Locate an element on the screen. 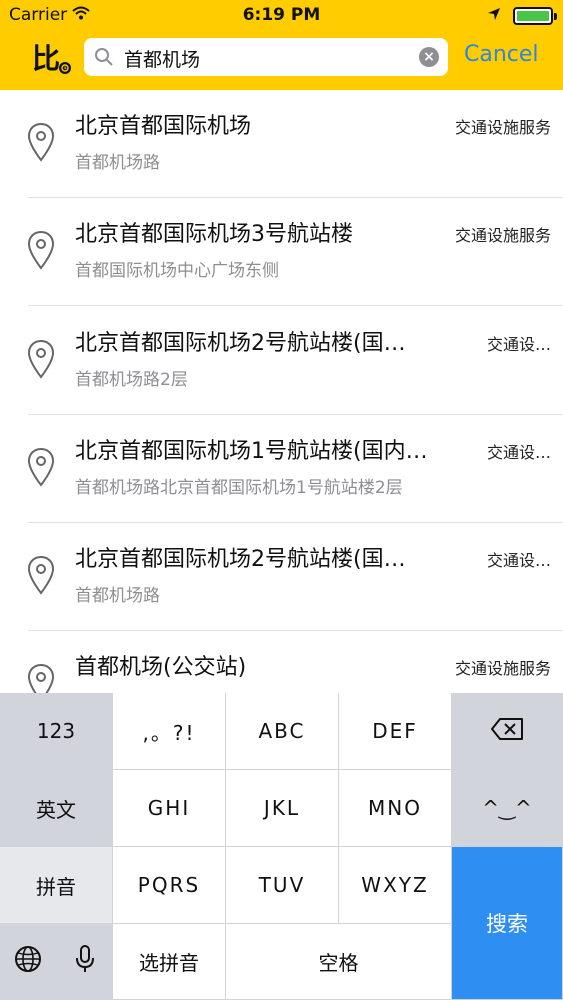  list-item: 北京首都国际机场3号航站楼 首都国际机场中心广场东侧 交通设施服务 is located at coordinates (281, 252).